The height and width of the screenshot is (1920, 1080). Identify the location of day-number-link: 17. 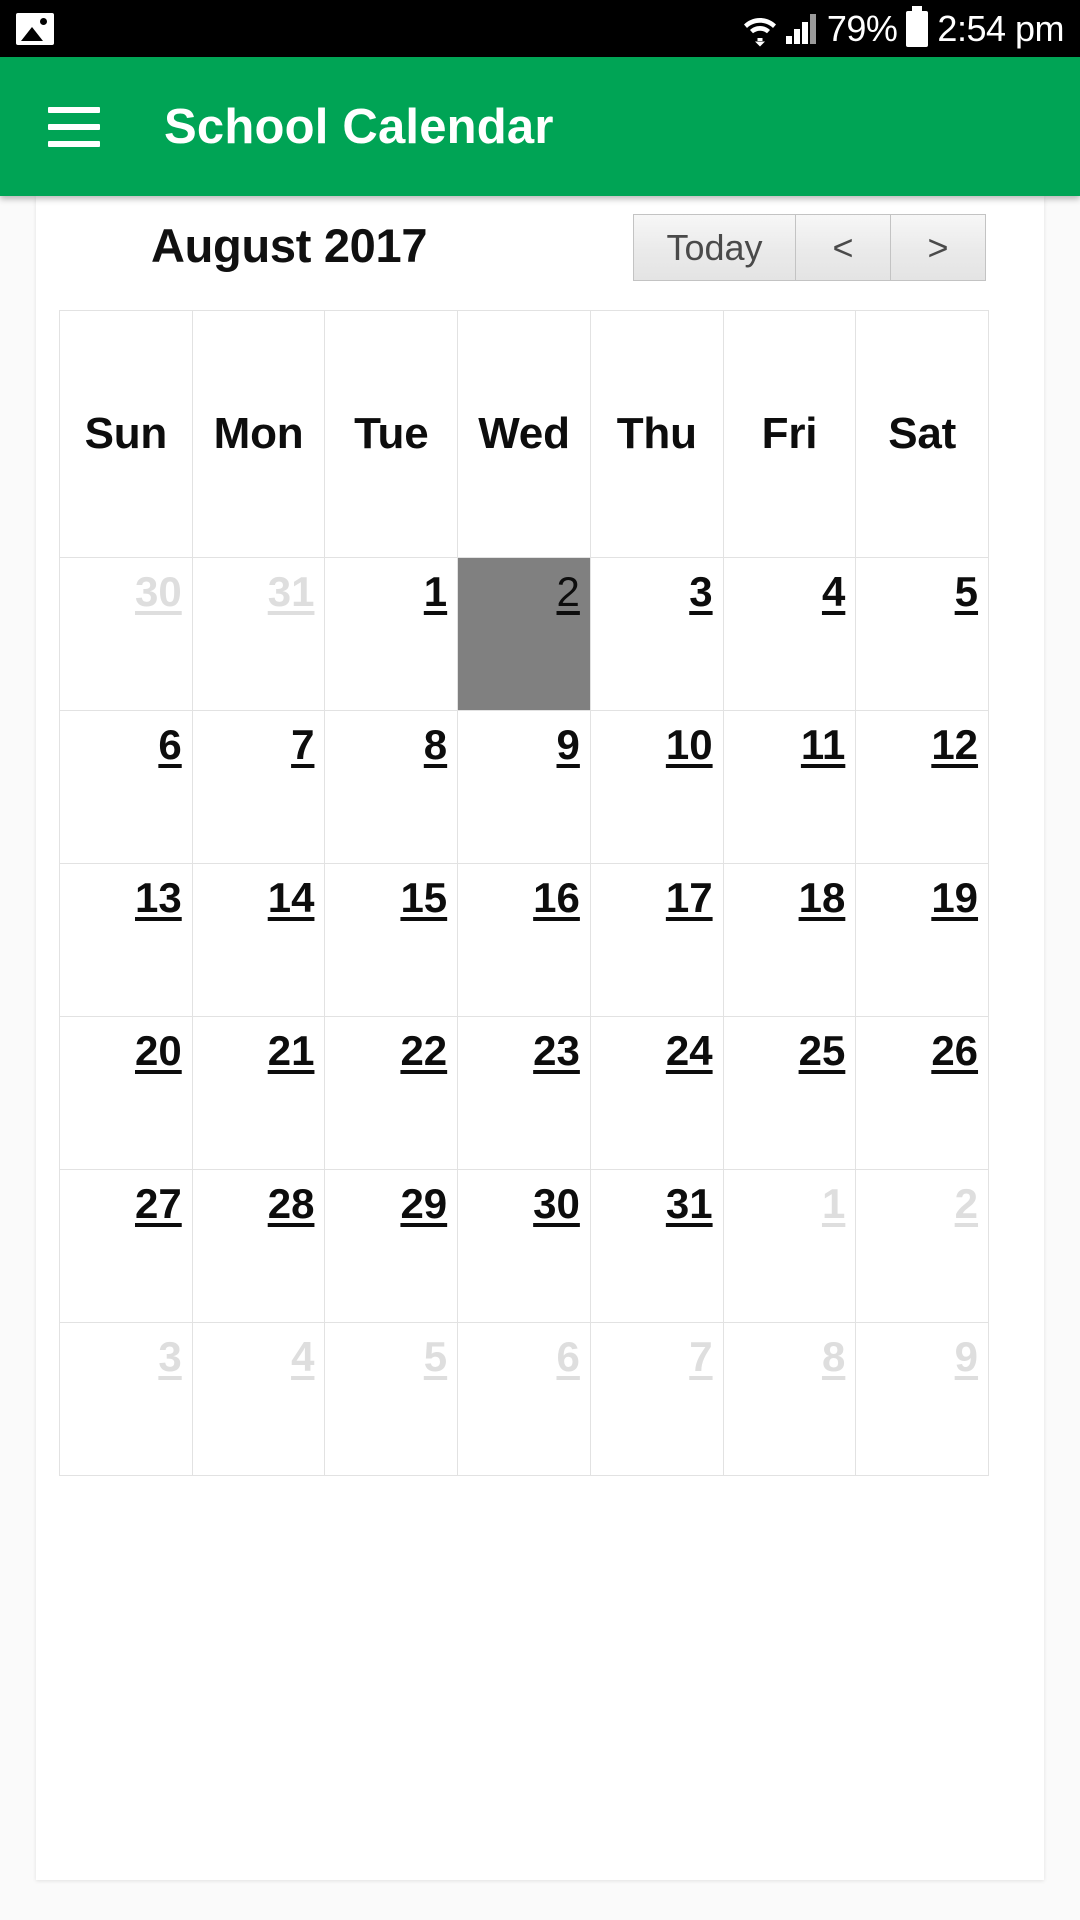
(689, 898).